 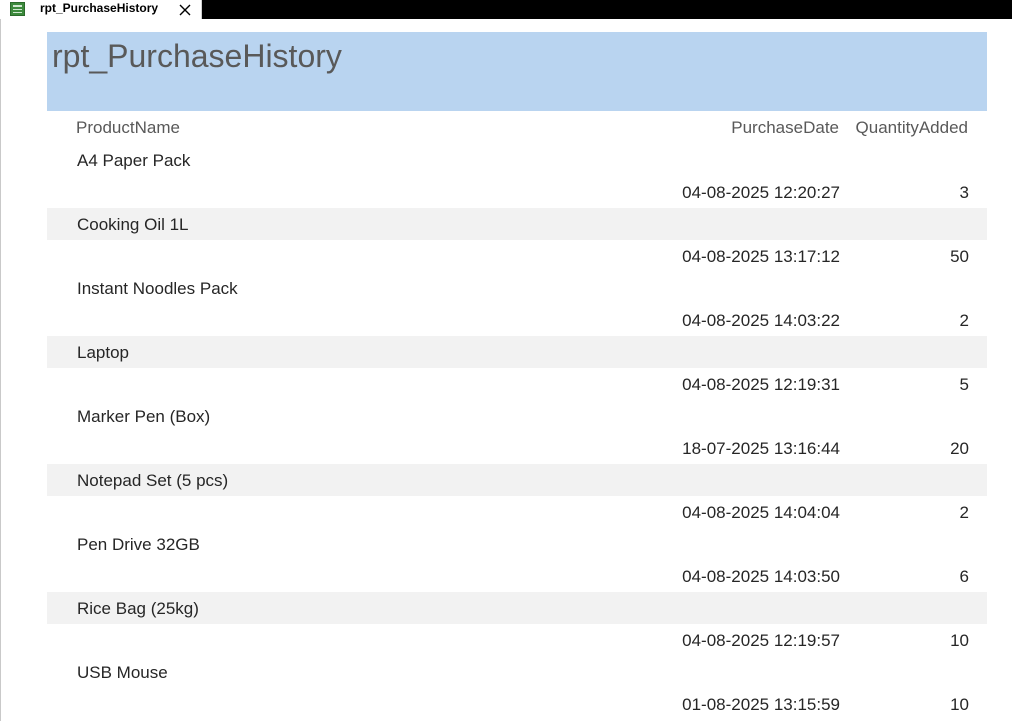 I want to click on record-purchase-date: 04-08-2025 12:19:31, so click(x=761, y=384).